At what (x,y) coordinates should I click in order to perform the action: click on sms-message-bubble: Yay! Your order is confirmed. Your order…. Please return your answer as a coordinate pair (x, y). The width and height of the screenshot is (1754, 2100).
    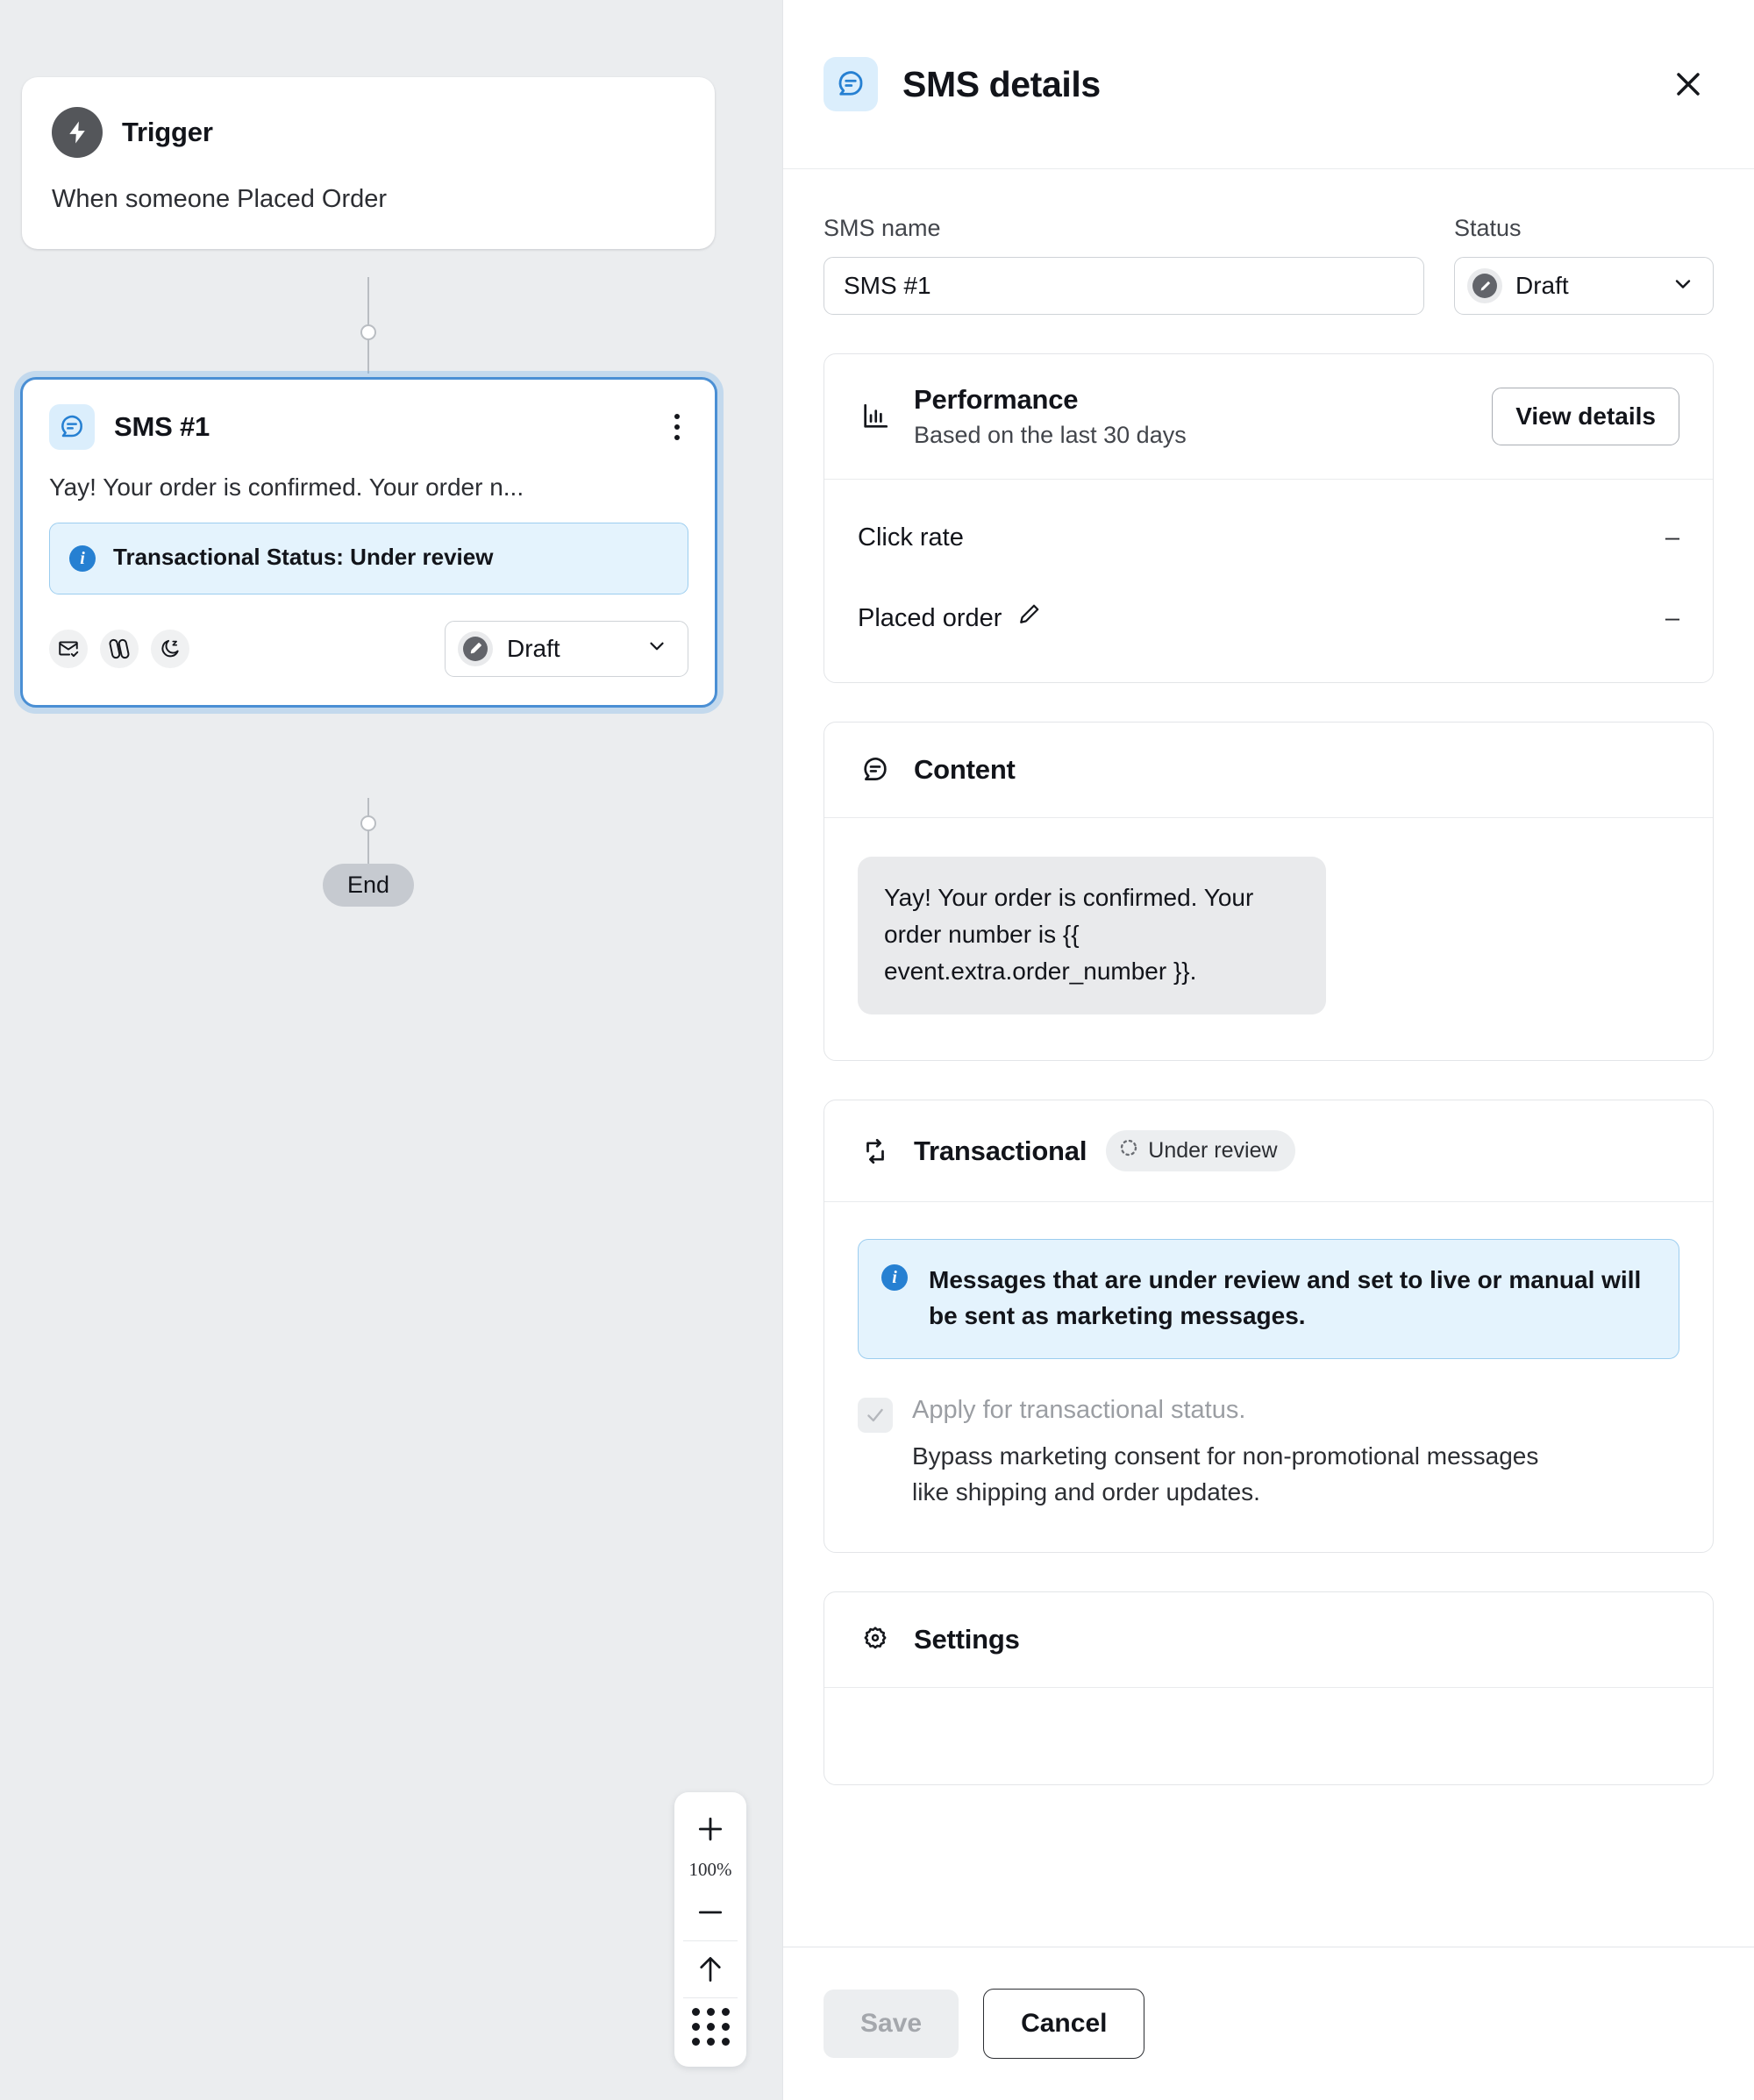
    Looking at the image, I should click on (1092, 935).